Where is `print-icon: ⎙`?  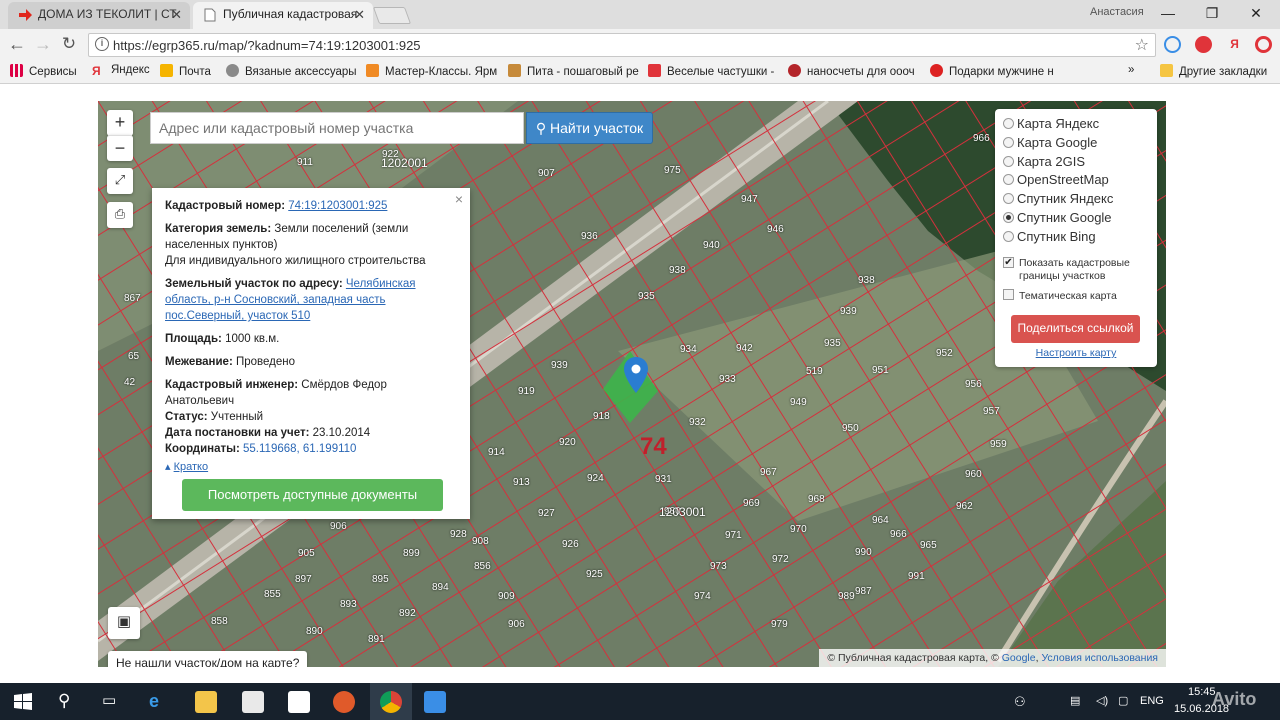
print-icon: ⎙ is located at coordinates (120, 215).